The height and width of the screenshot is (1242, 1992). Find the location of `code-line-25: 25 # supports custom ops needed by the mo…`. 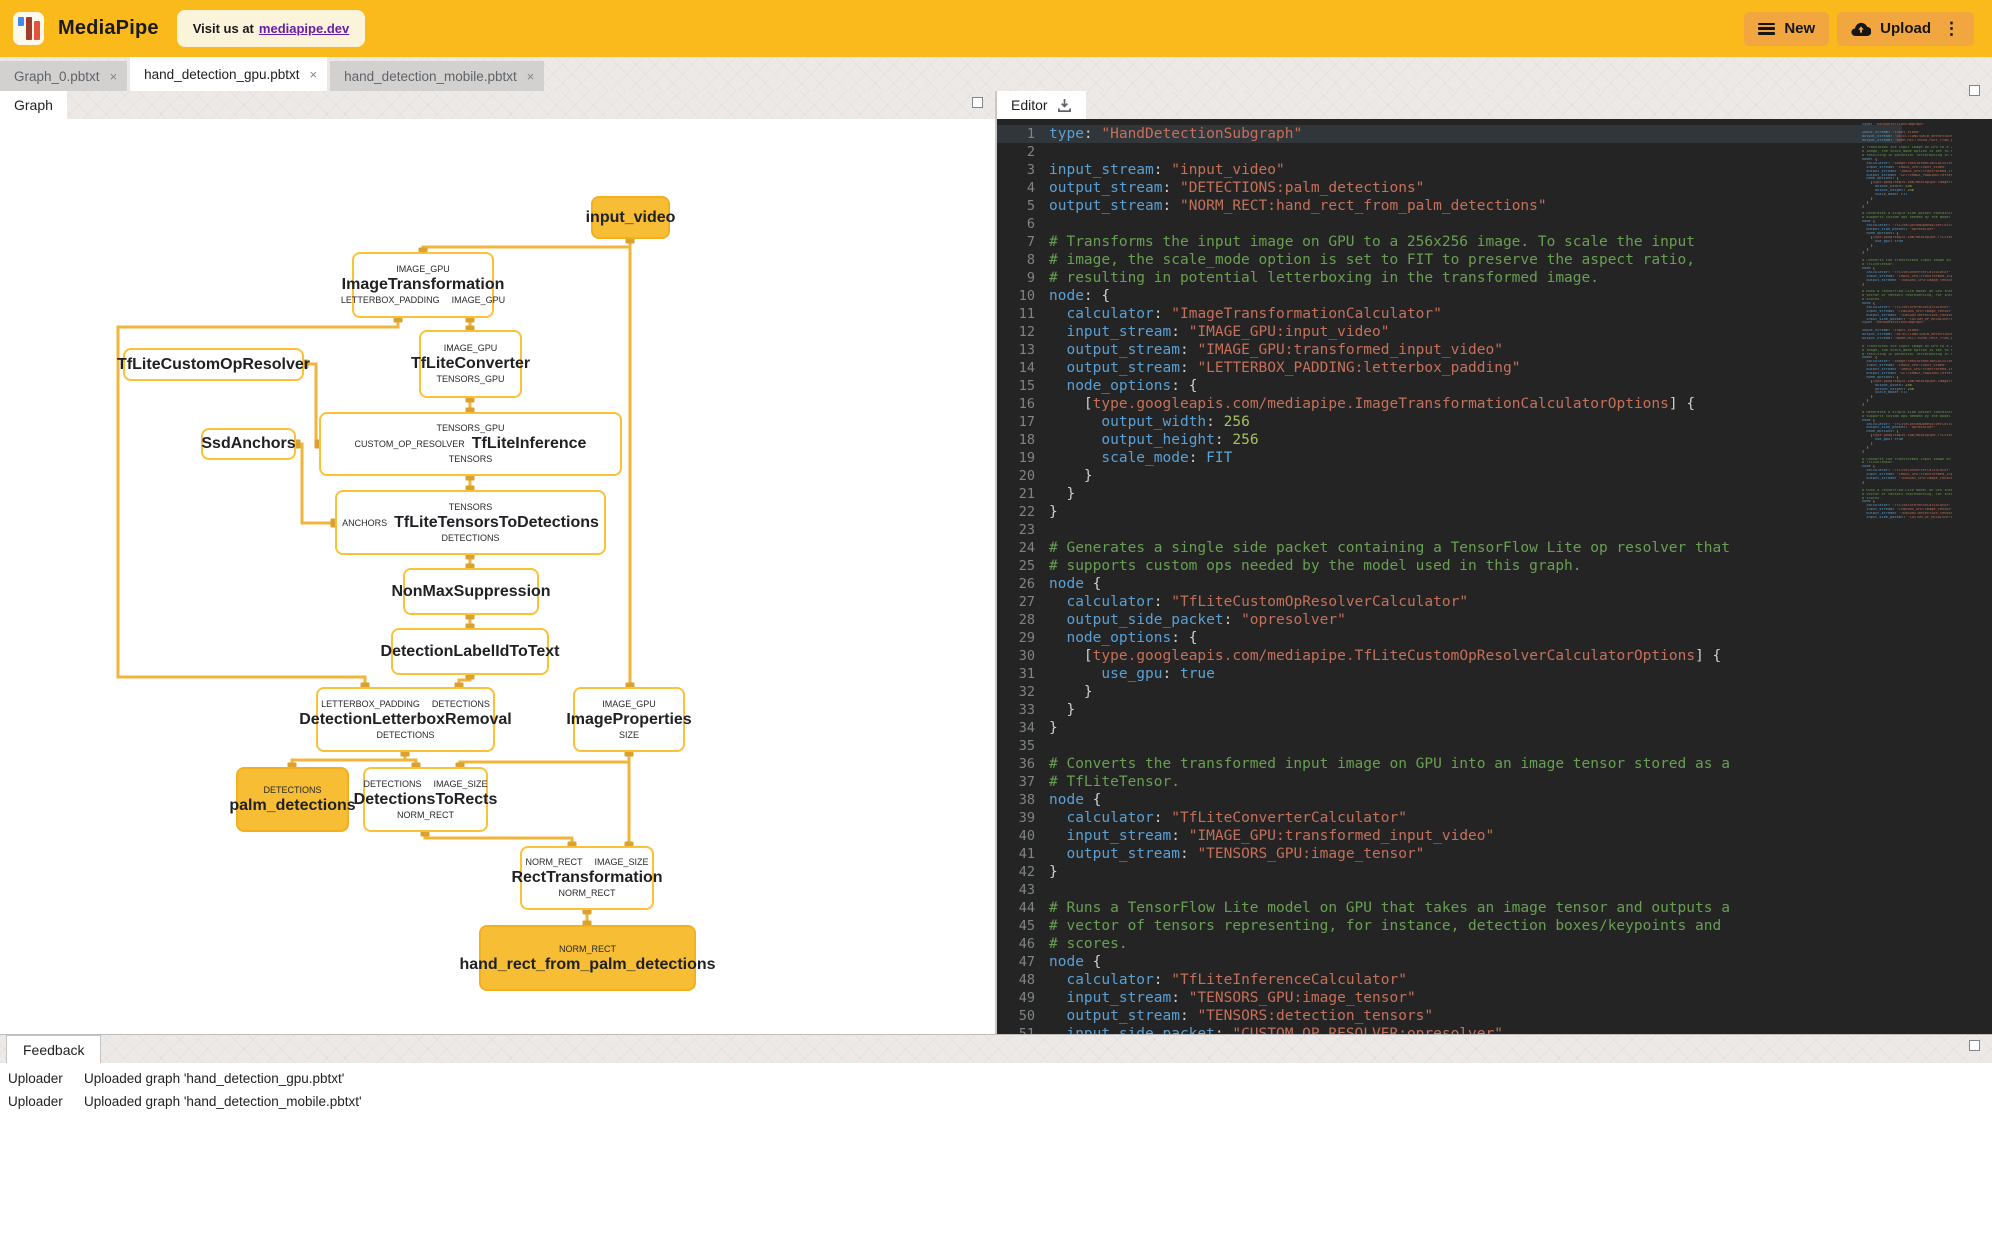

code-line-25: 25 # supports custom ops needed by the mo… is located at coordinates (1449, 566).